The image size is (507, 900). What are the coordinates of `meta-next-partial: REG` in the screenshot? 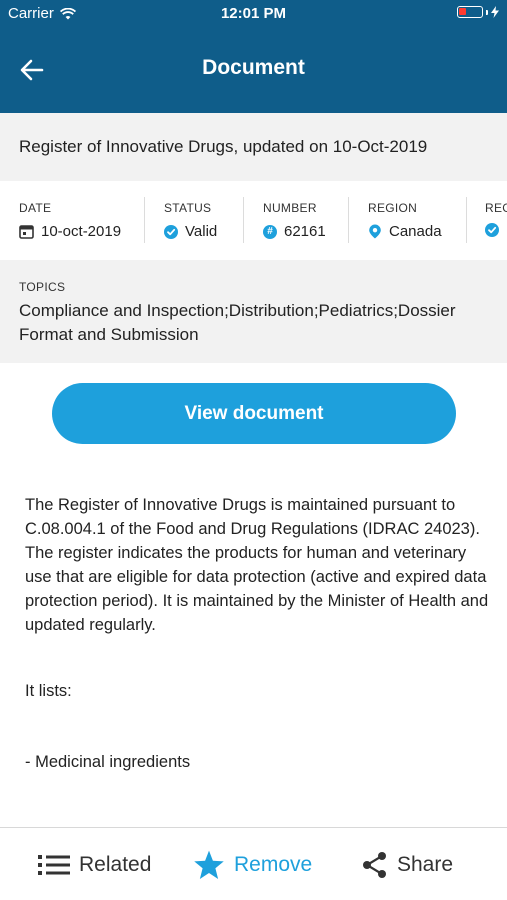 It's located at (496, 220).